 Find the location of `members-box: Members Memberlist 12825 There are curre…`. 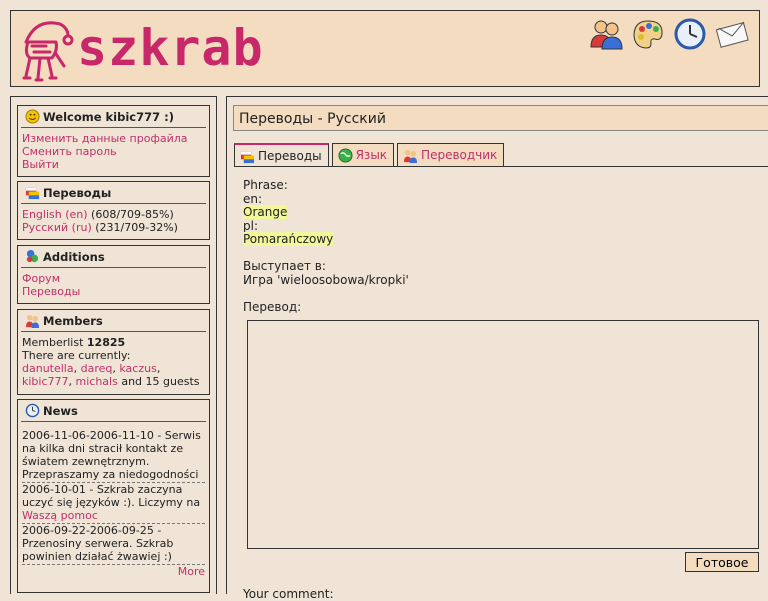

members-box: Members Memberlist 12825 There are curre… is located at coordinates (113, 352).